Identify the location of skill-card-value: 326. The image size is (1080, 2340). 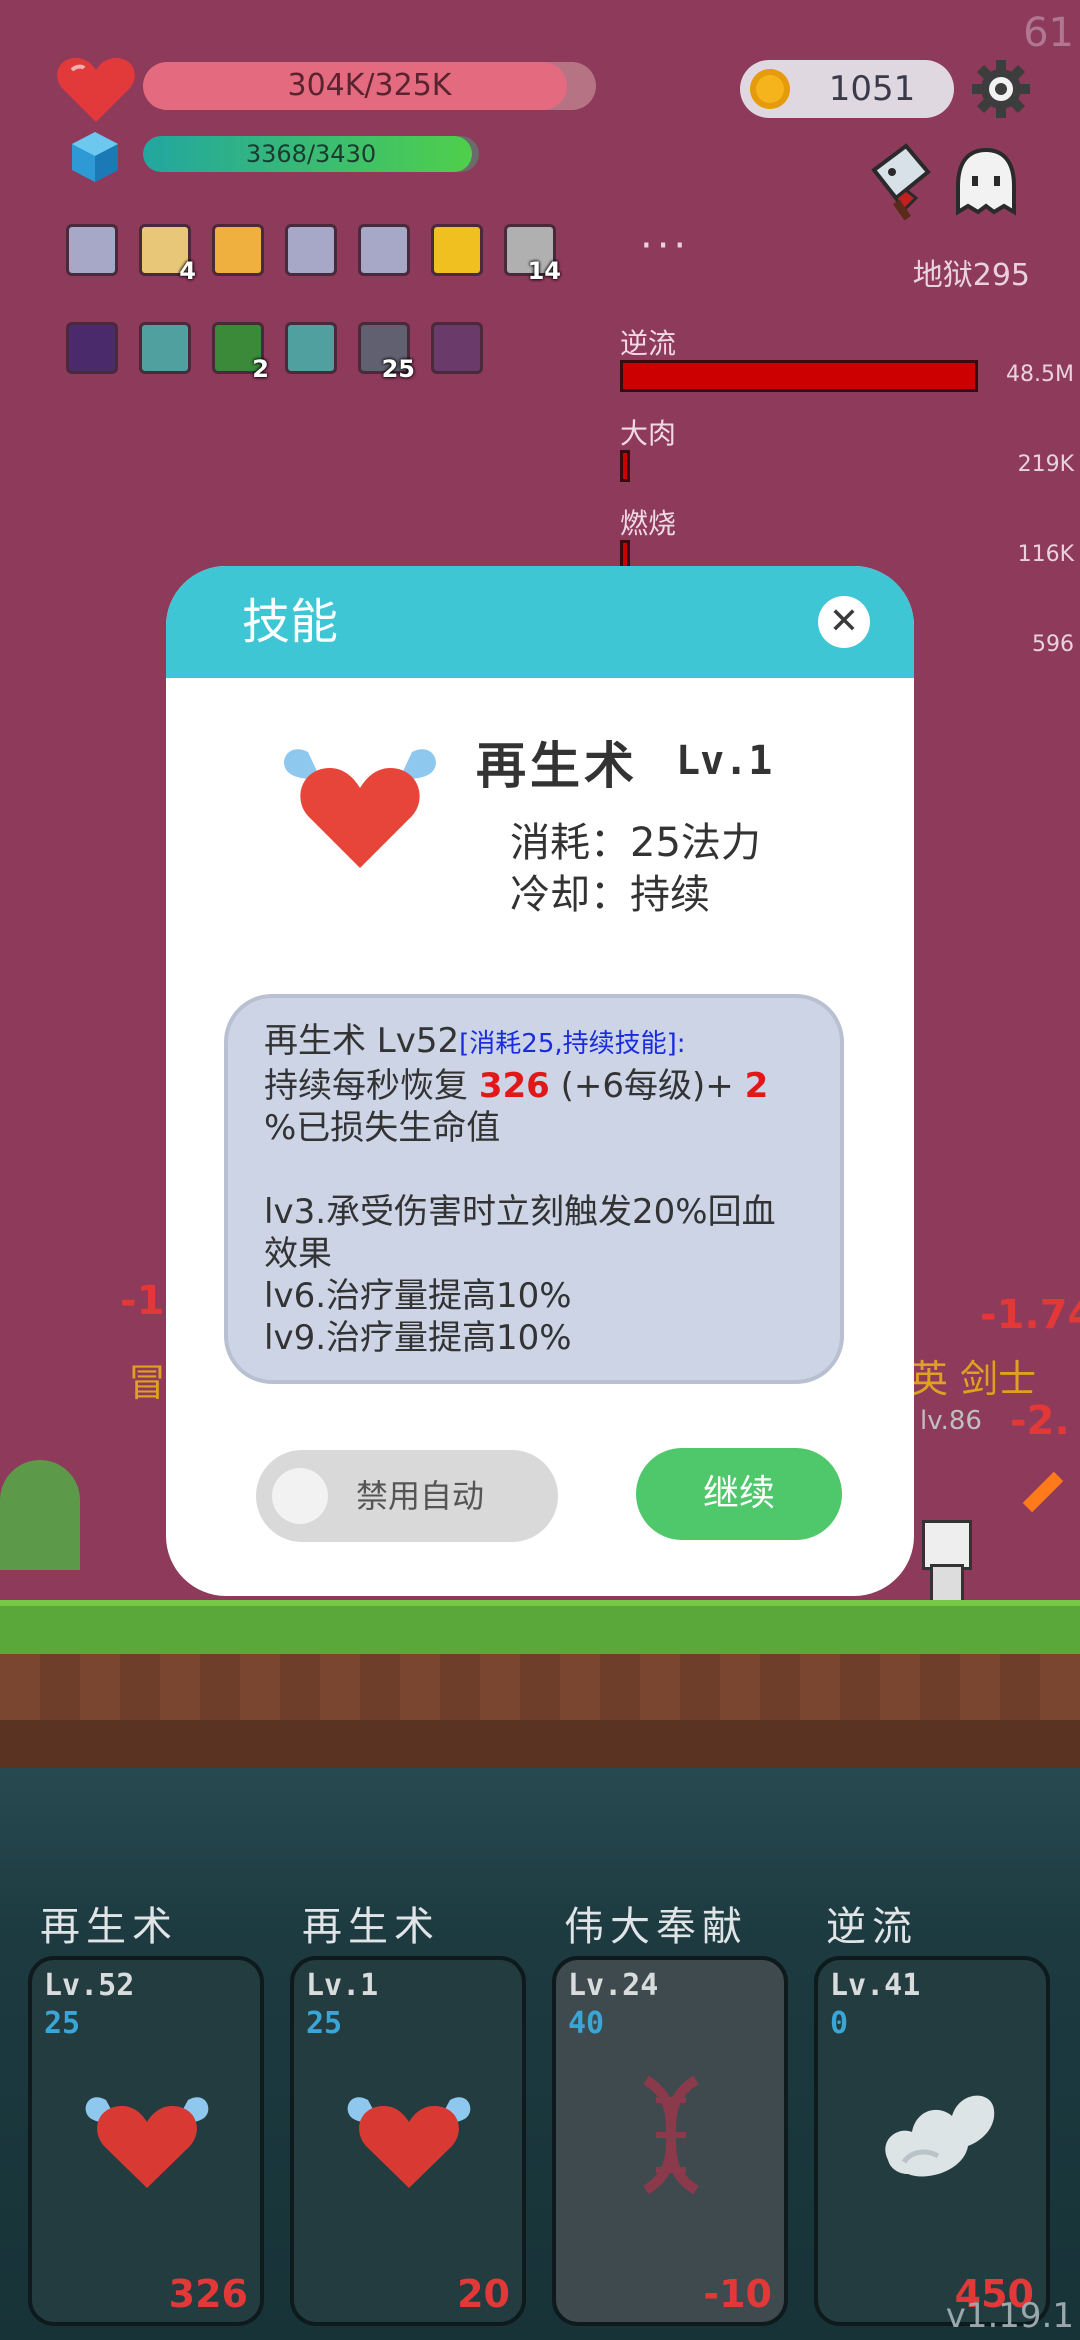
(208, 2294).